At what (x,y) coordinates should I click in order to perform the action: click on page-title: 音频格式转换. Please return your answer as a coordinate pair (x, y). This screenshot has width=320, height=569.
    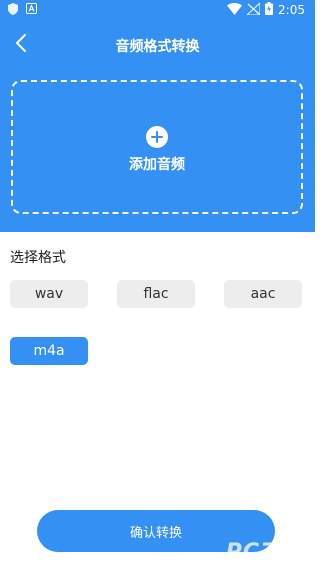
    Looking at the image, I should click on (157, 47).